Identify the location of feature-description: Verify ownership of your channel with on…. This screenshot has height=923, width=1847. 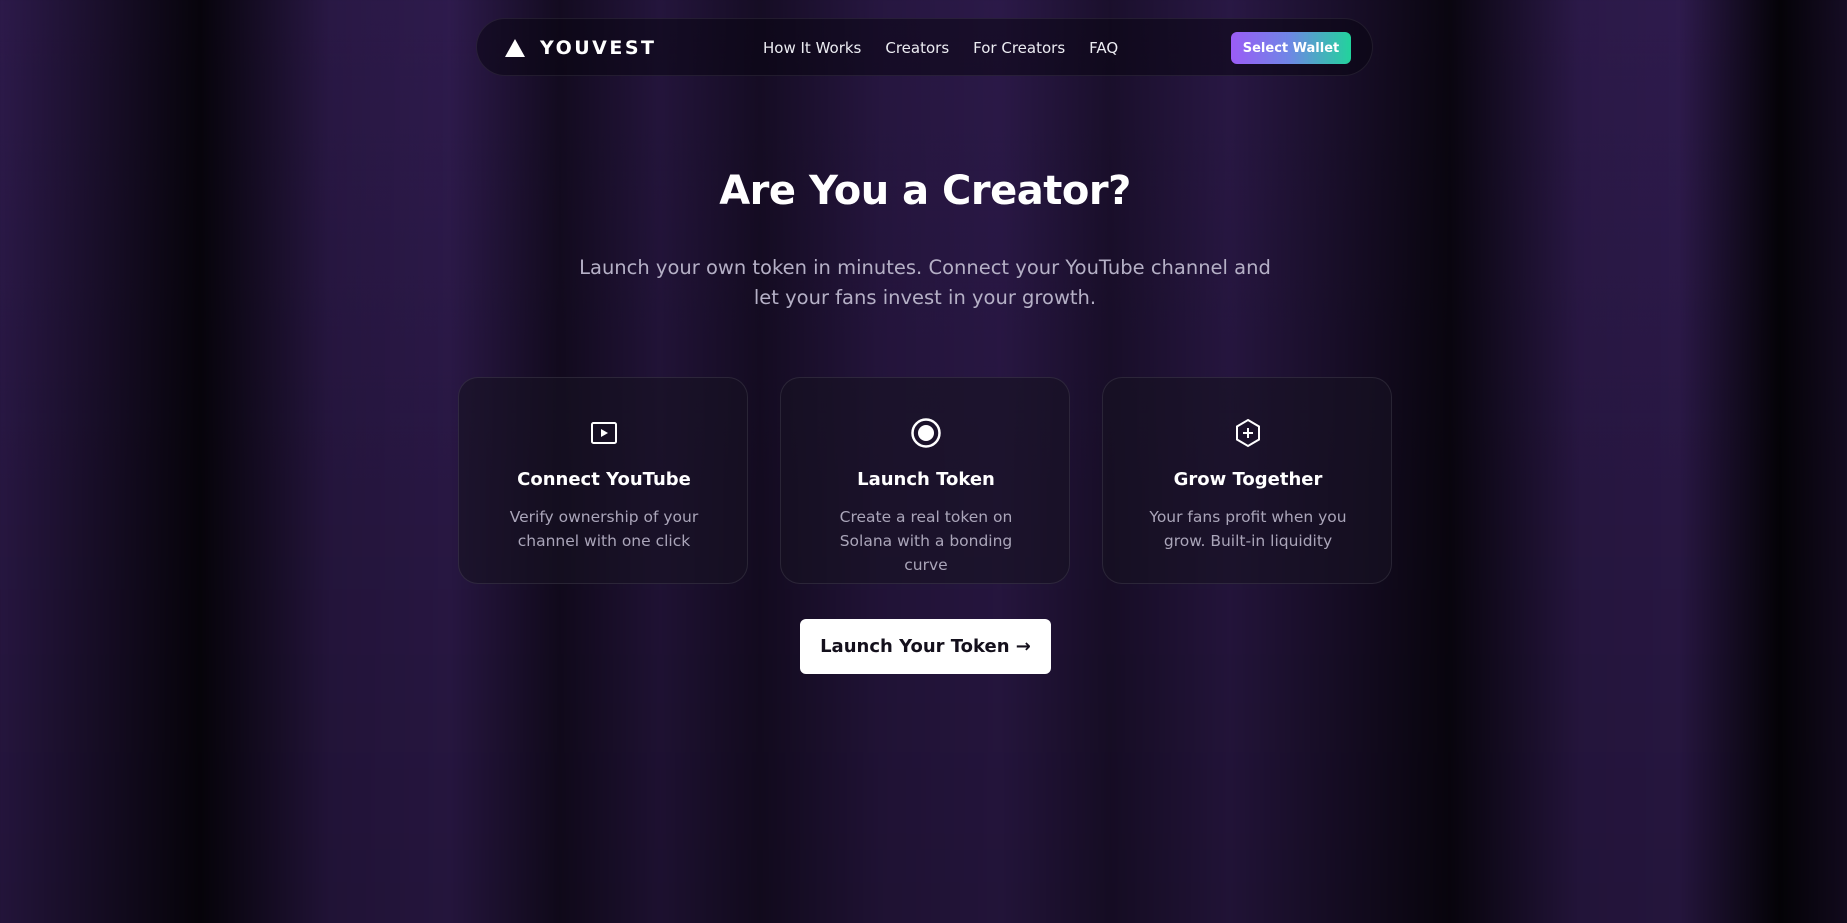
(604, 529).